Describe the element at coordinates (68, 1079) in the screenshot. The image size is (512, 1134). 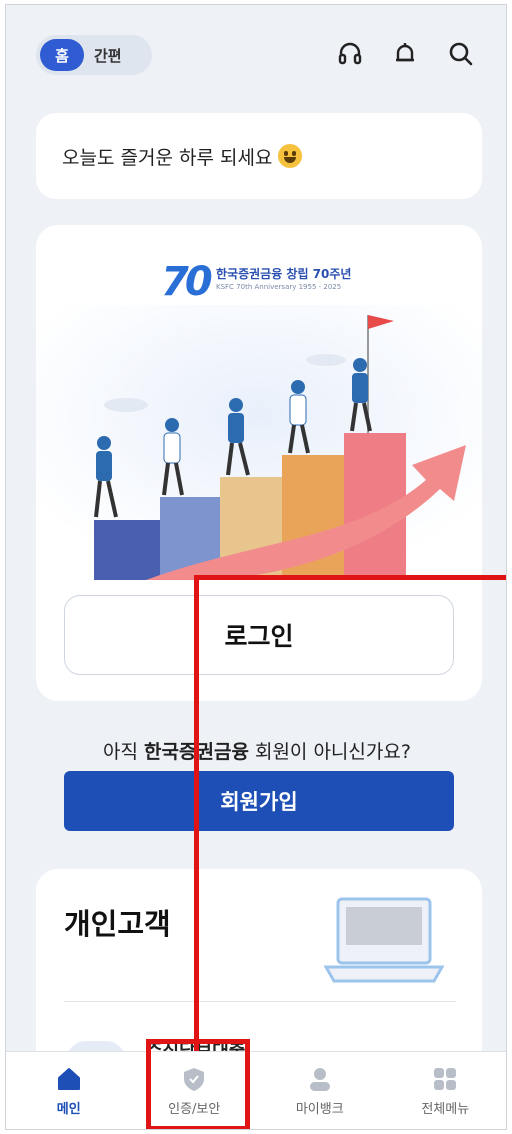
I see `home-icon` at that location.